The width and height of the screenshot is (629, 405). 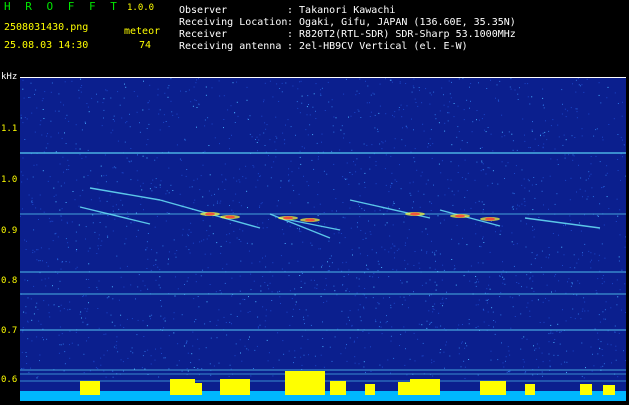 What do you see at coordinates (233, 22) in the screenshot?
I see `location-label: Receiving Location` at bounding box center [233, 22].